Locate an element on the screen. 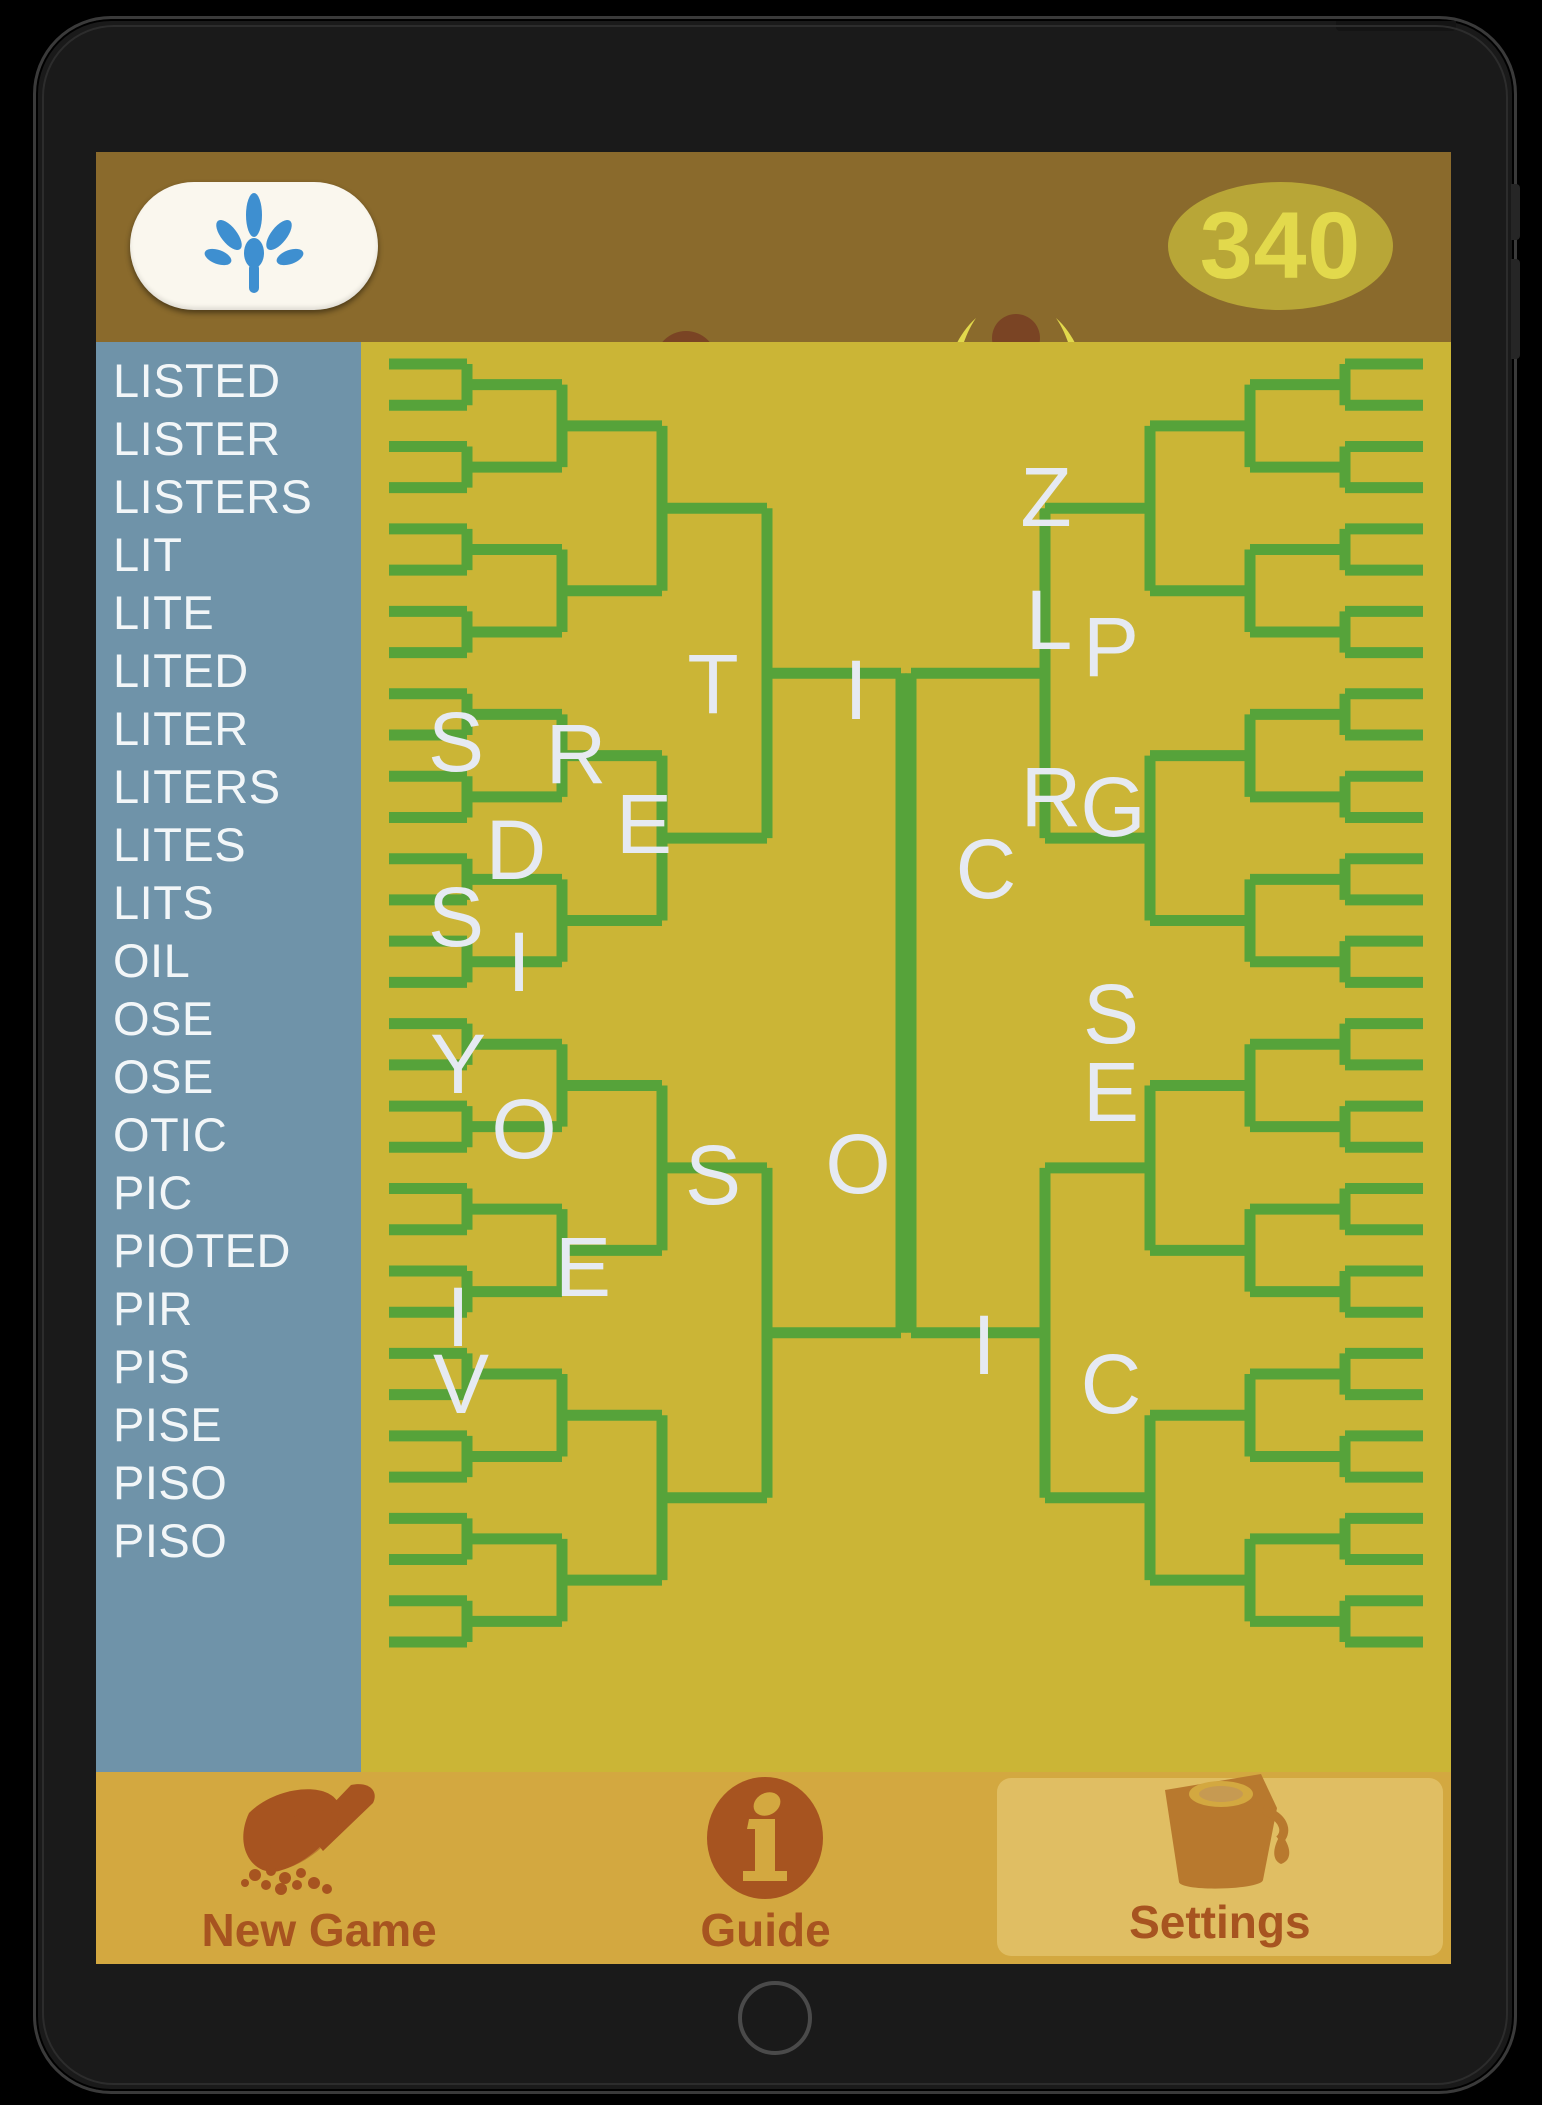  word-list-item: PIC is located at coordinates (228, 1193).